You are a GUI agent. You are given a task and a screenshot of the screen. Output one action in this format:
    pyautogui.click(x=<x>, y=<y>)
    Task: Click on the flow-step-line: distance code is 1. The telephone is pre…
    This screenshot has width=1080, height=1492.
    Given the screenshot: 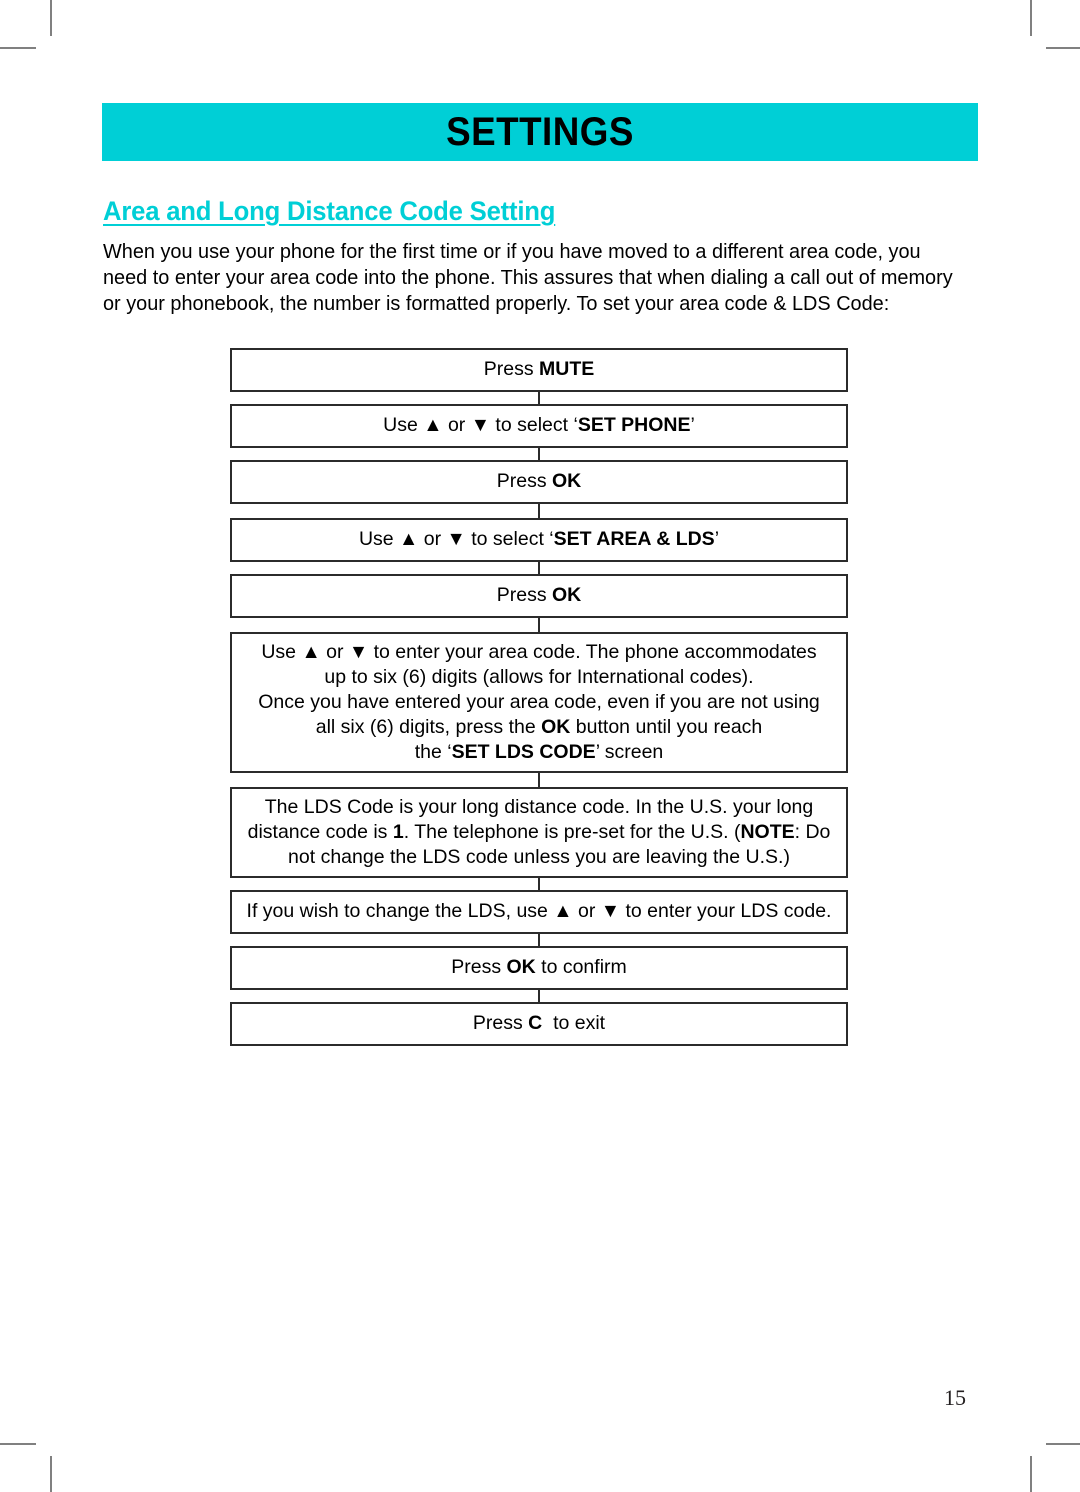 What is the action you would take?
    pyautogui.click(x=539, y=832)
    